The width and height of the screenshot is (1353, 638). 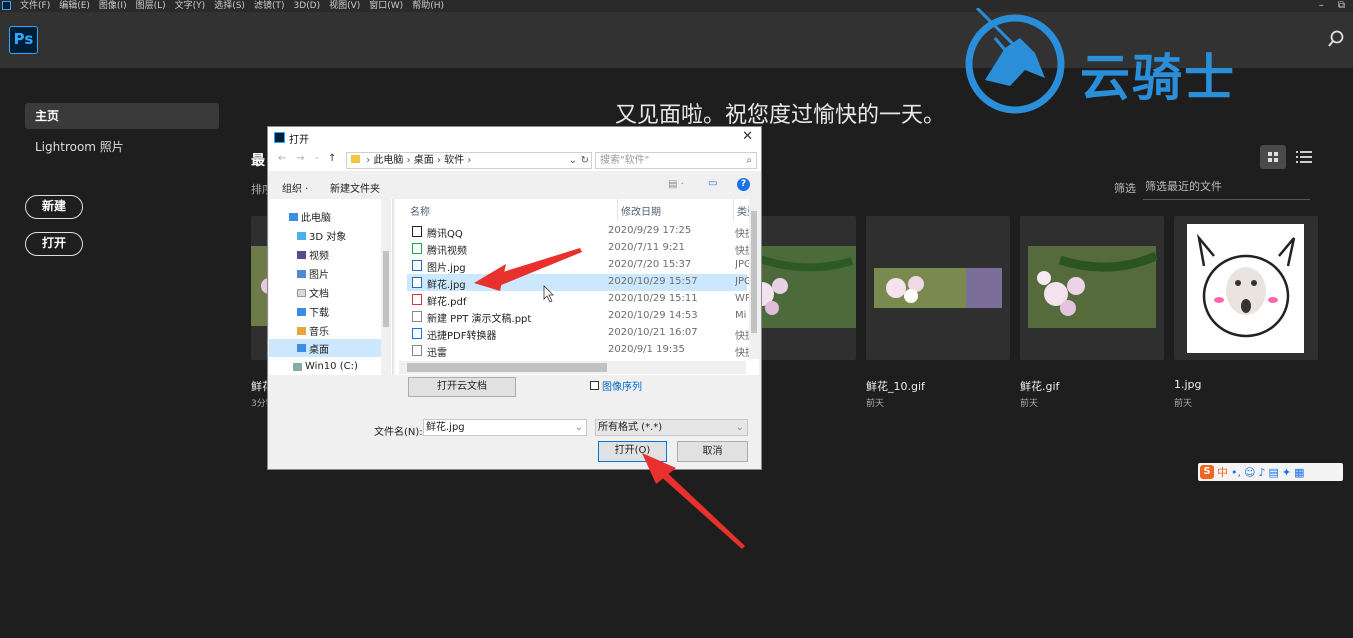 What do you see at coordinates (578, 248) in the screenshot?
I see `file-row: 腾讯视频 2020/7/11 9:21 快捷` at bounding box center [578, 248].